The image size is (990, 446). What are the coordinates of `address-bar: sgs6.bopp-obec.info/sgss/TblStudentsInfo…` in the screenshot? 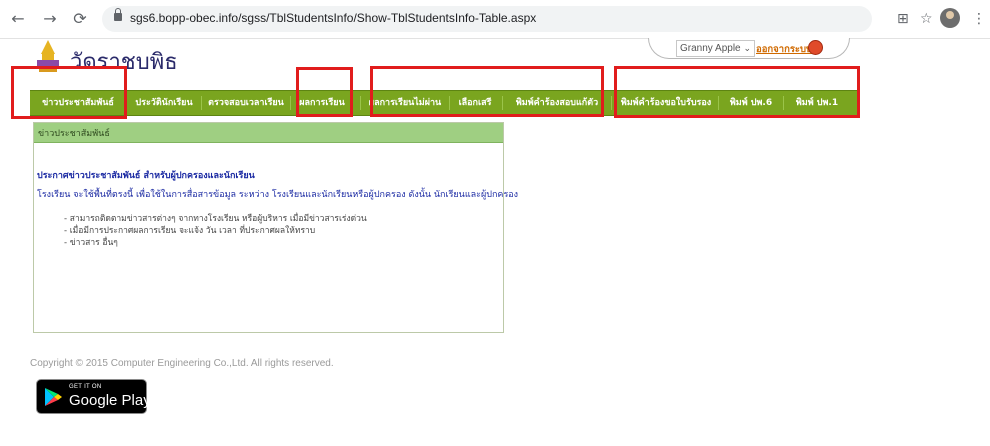 It's located at (487, 19).